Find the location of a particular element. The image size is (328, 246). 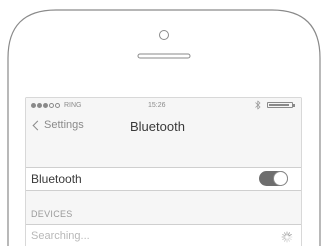

page-title: Bluetooth is located at coordinates (157, 126).